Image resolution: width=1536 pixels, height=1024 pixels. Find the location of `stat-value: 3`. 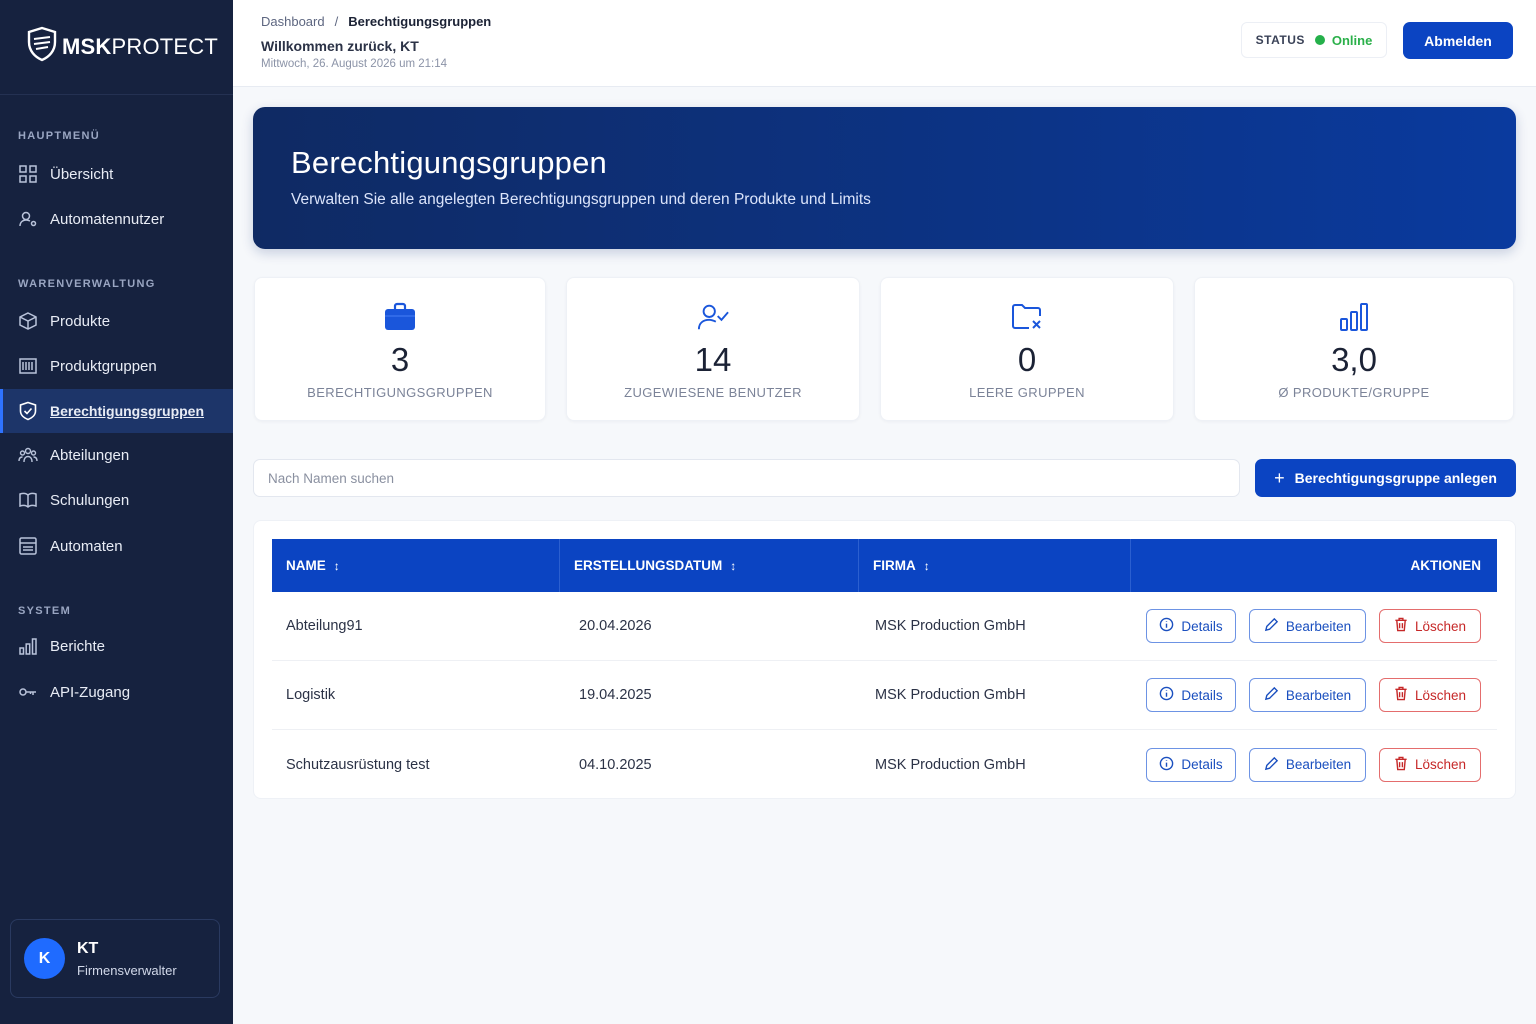

stat-value: 3 is located at coordinates (400, 359).